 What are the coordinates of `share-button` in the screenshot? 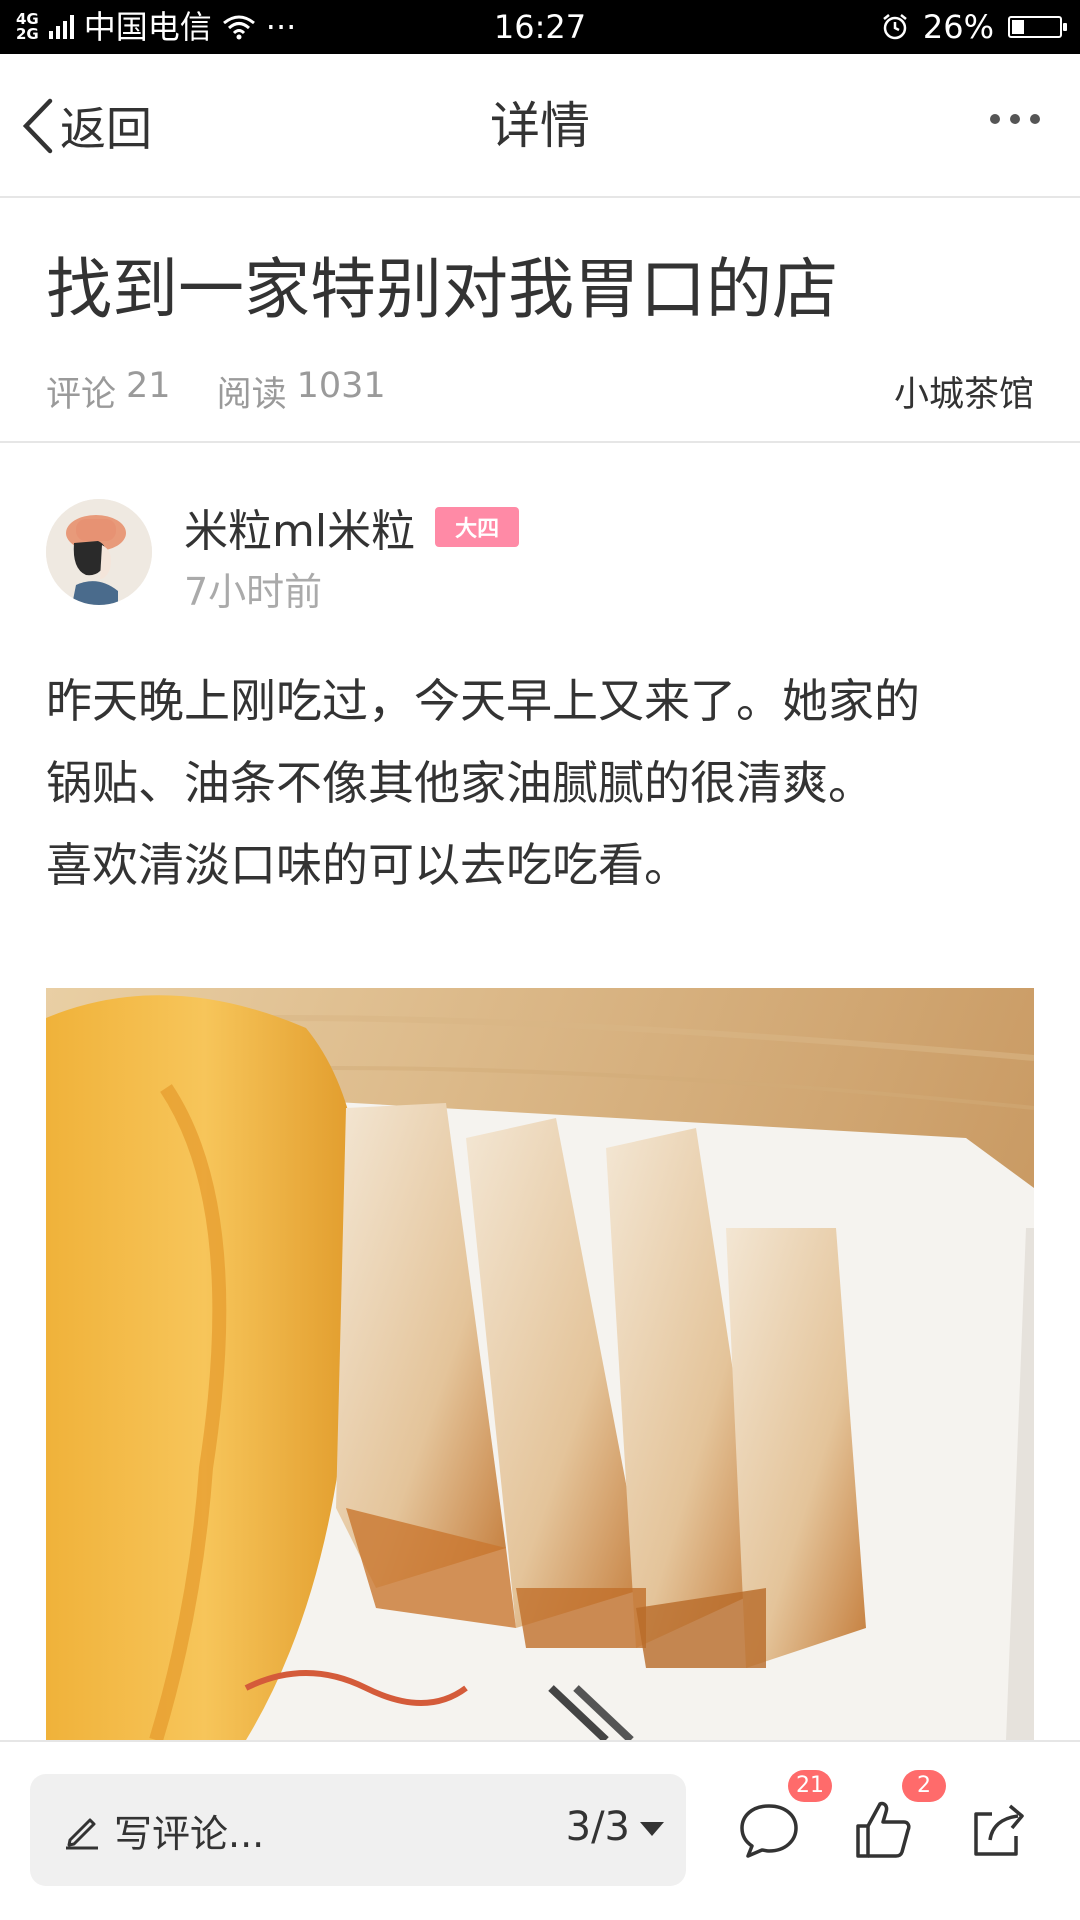 It's located at (997, 1829).